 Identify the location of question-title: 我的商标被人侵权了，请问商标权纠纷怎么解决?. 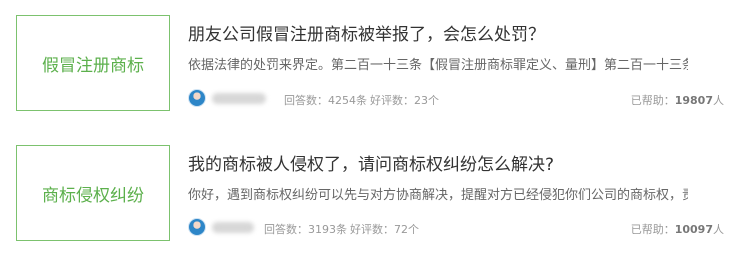
(371, 162).